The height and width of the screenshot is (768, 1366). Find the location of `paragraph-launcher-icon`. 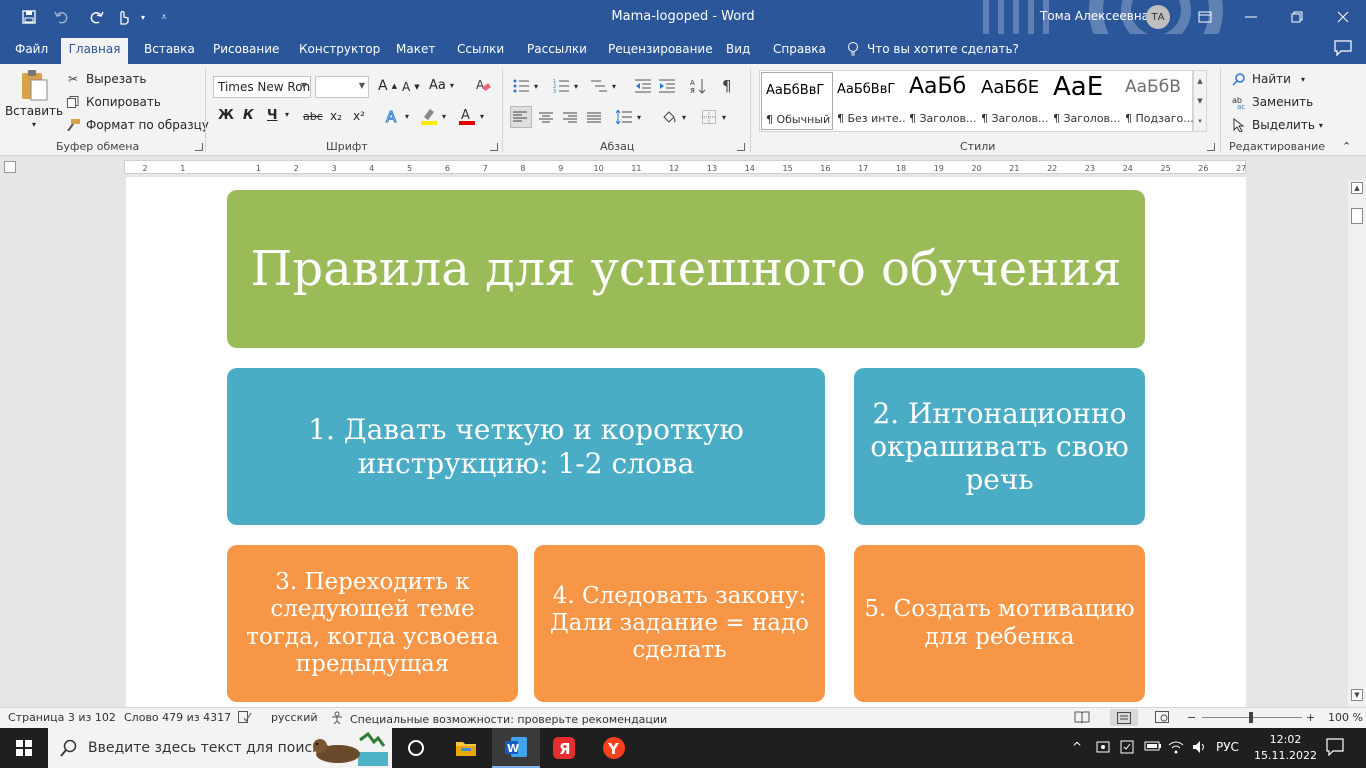

paragraph-launcher-icon is located at coordinates (741, 147).